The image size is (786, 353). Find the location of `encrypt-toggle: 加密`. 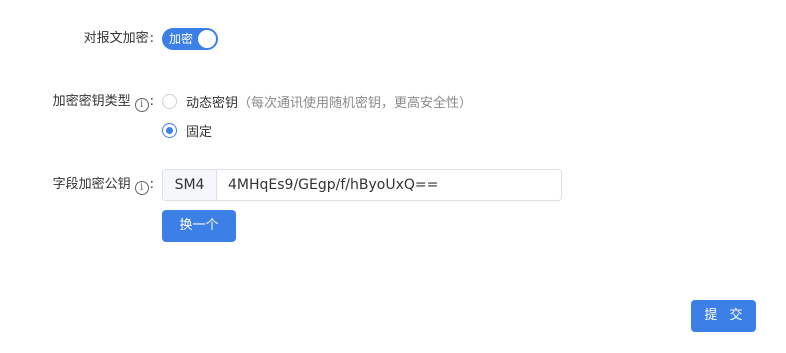

encrypt-toggle: 加密 is located at coordinates (190, 39).